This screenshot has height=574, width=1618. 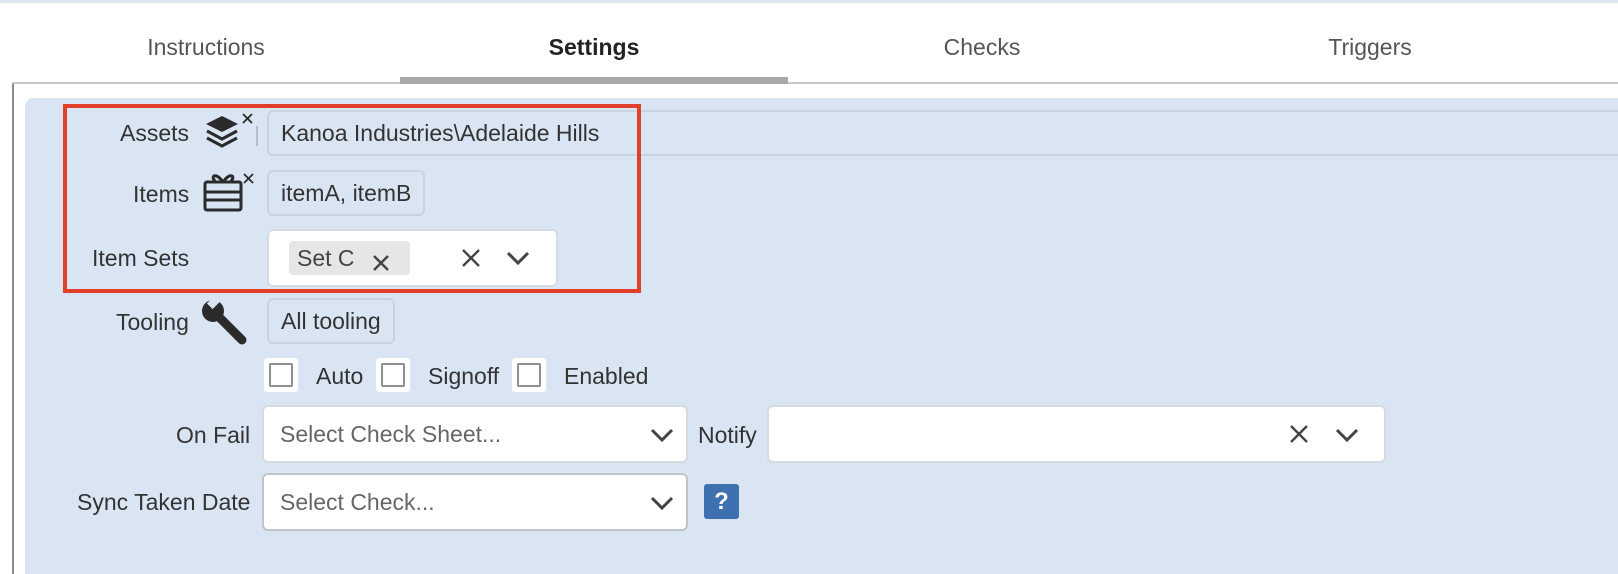 I want to click on notify-label: Notify, so click(x=727, y=435).